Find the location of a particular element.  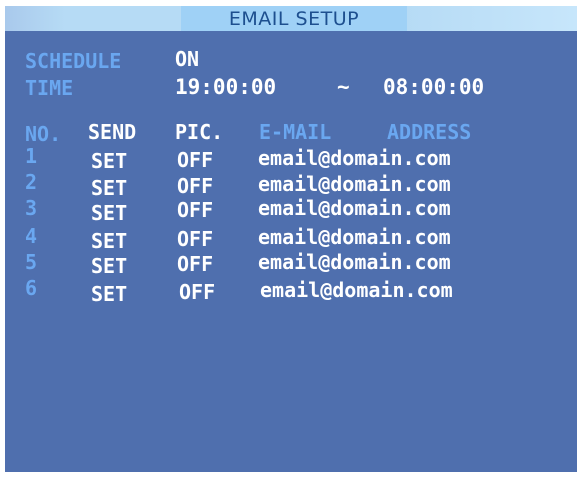

row-number: 1 is located at coordinates (31, 156).